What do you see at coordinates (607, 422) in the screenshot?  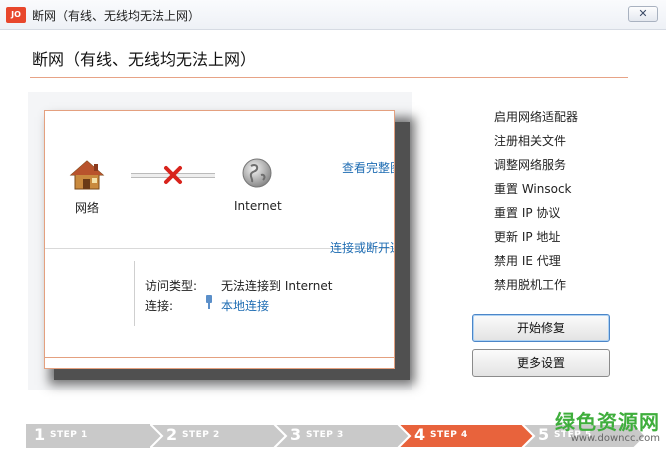 I see `watermark-title: 绿色资源网` at bounding box center [607, 422].